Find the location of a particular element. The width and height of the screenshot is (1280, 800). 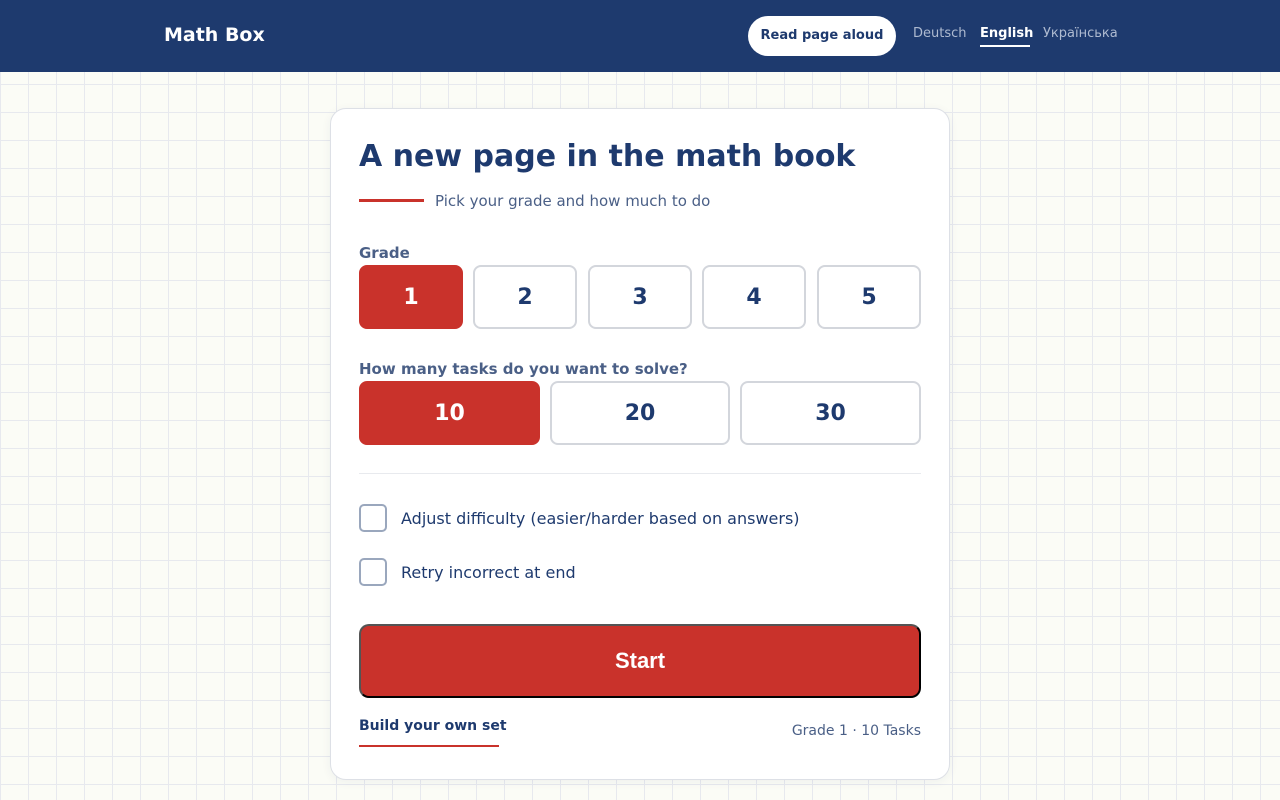

lang-english: English is located at coordinates (1006, 33).